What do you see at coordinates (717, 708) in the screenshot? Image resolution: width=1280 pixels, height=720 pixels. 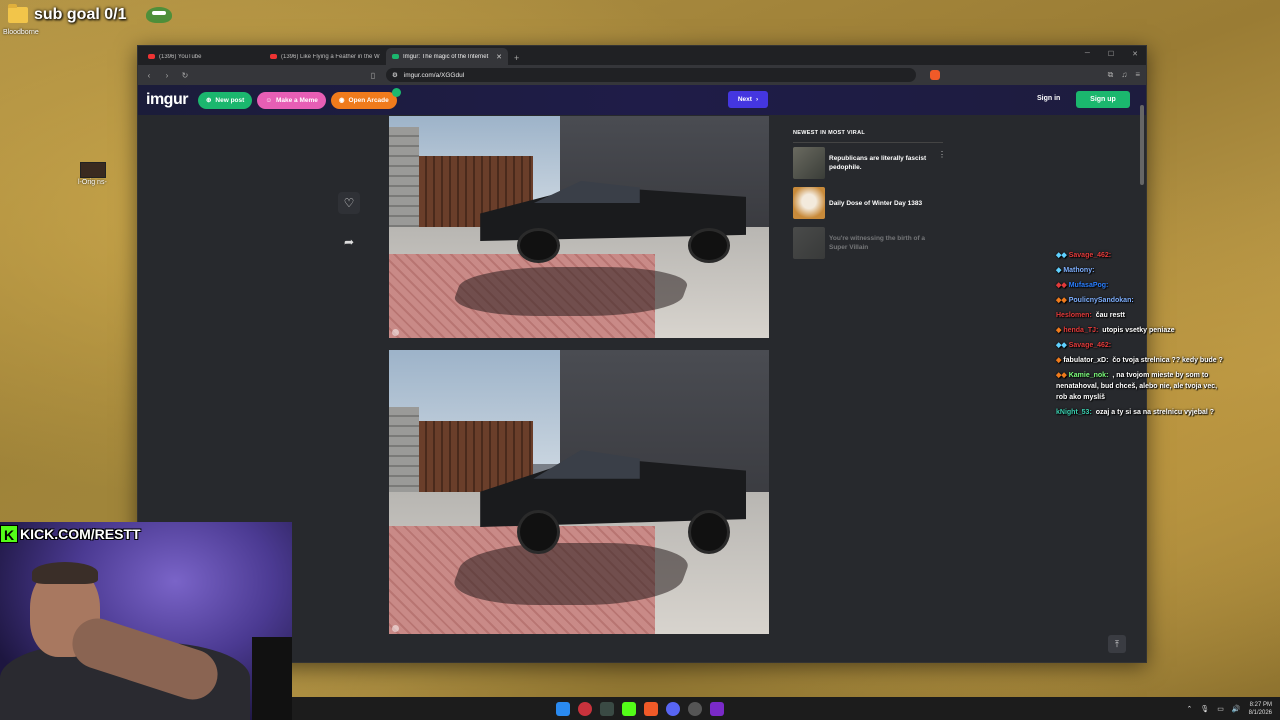 I see `twitch-icon` at bounding box center [717, 708].